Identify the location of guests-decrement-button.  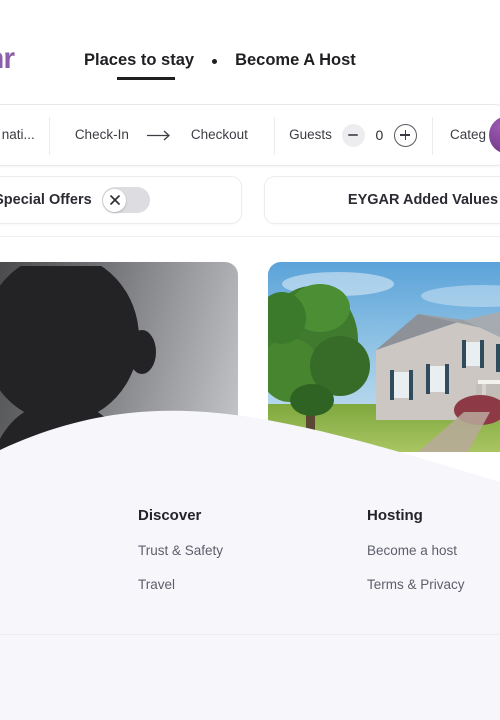
(353, 135).